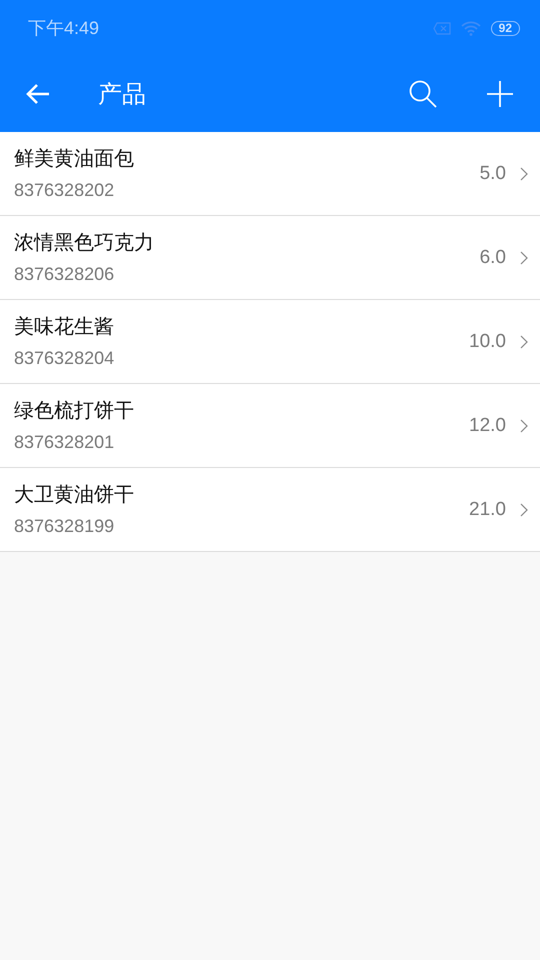 Image resolution: width=540 pixels, height=960 pixels. Describe the element at coordinates (487, 509) in the screenshot. I see `product-price: 21.0` at that location.